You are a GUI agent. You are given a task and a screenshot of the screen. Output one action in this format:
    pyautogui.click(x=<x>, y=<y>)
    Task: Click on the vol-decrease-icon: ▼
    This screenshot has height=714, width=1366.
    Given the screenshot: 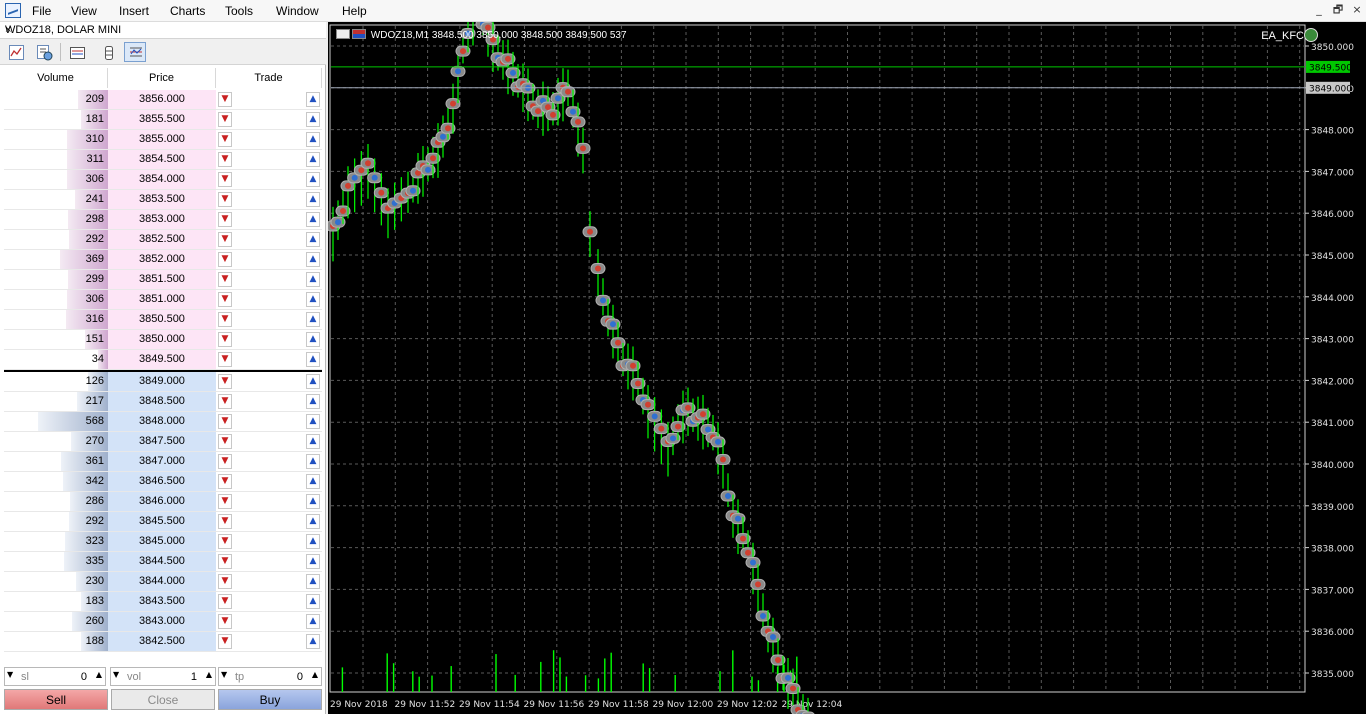 What is the action you would take?
    pyautogui.click(x=116, y=674)
    